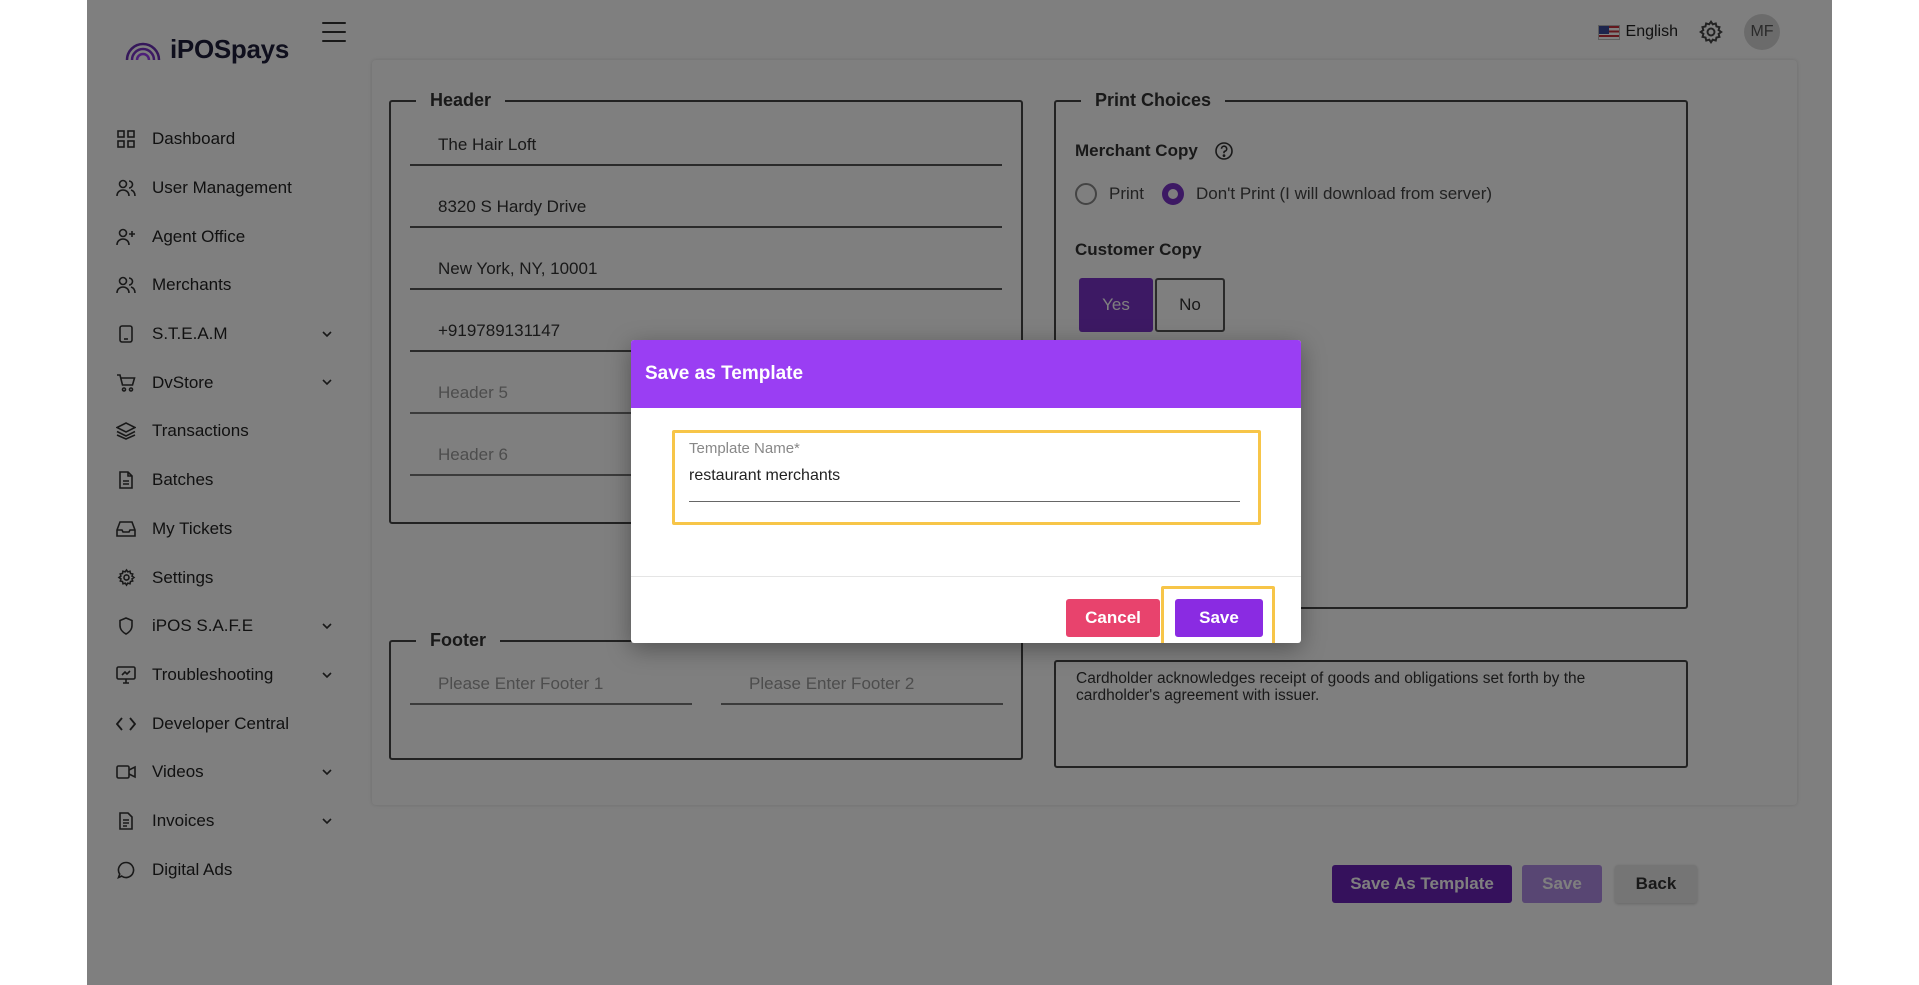  What do you see at coordinates (764, 476) in the screenshot?
I see `template-name-input: restaurant merchants` at bounding box center [764, 476].